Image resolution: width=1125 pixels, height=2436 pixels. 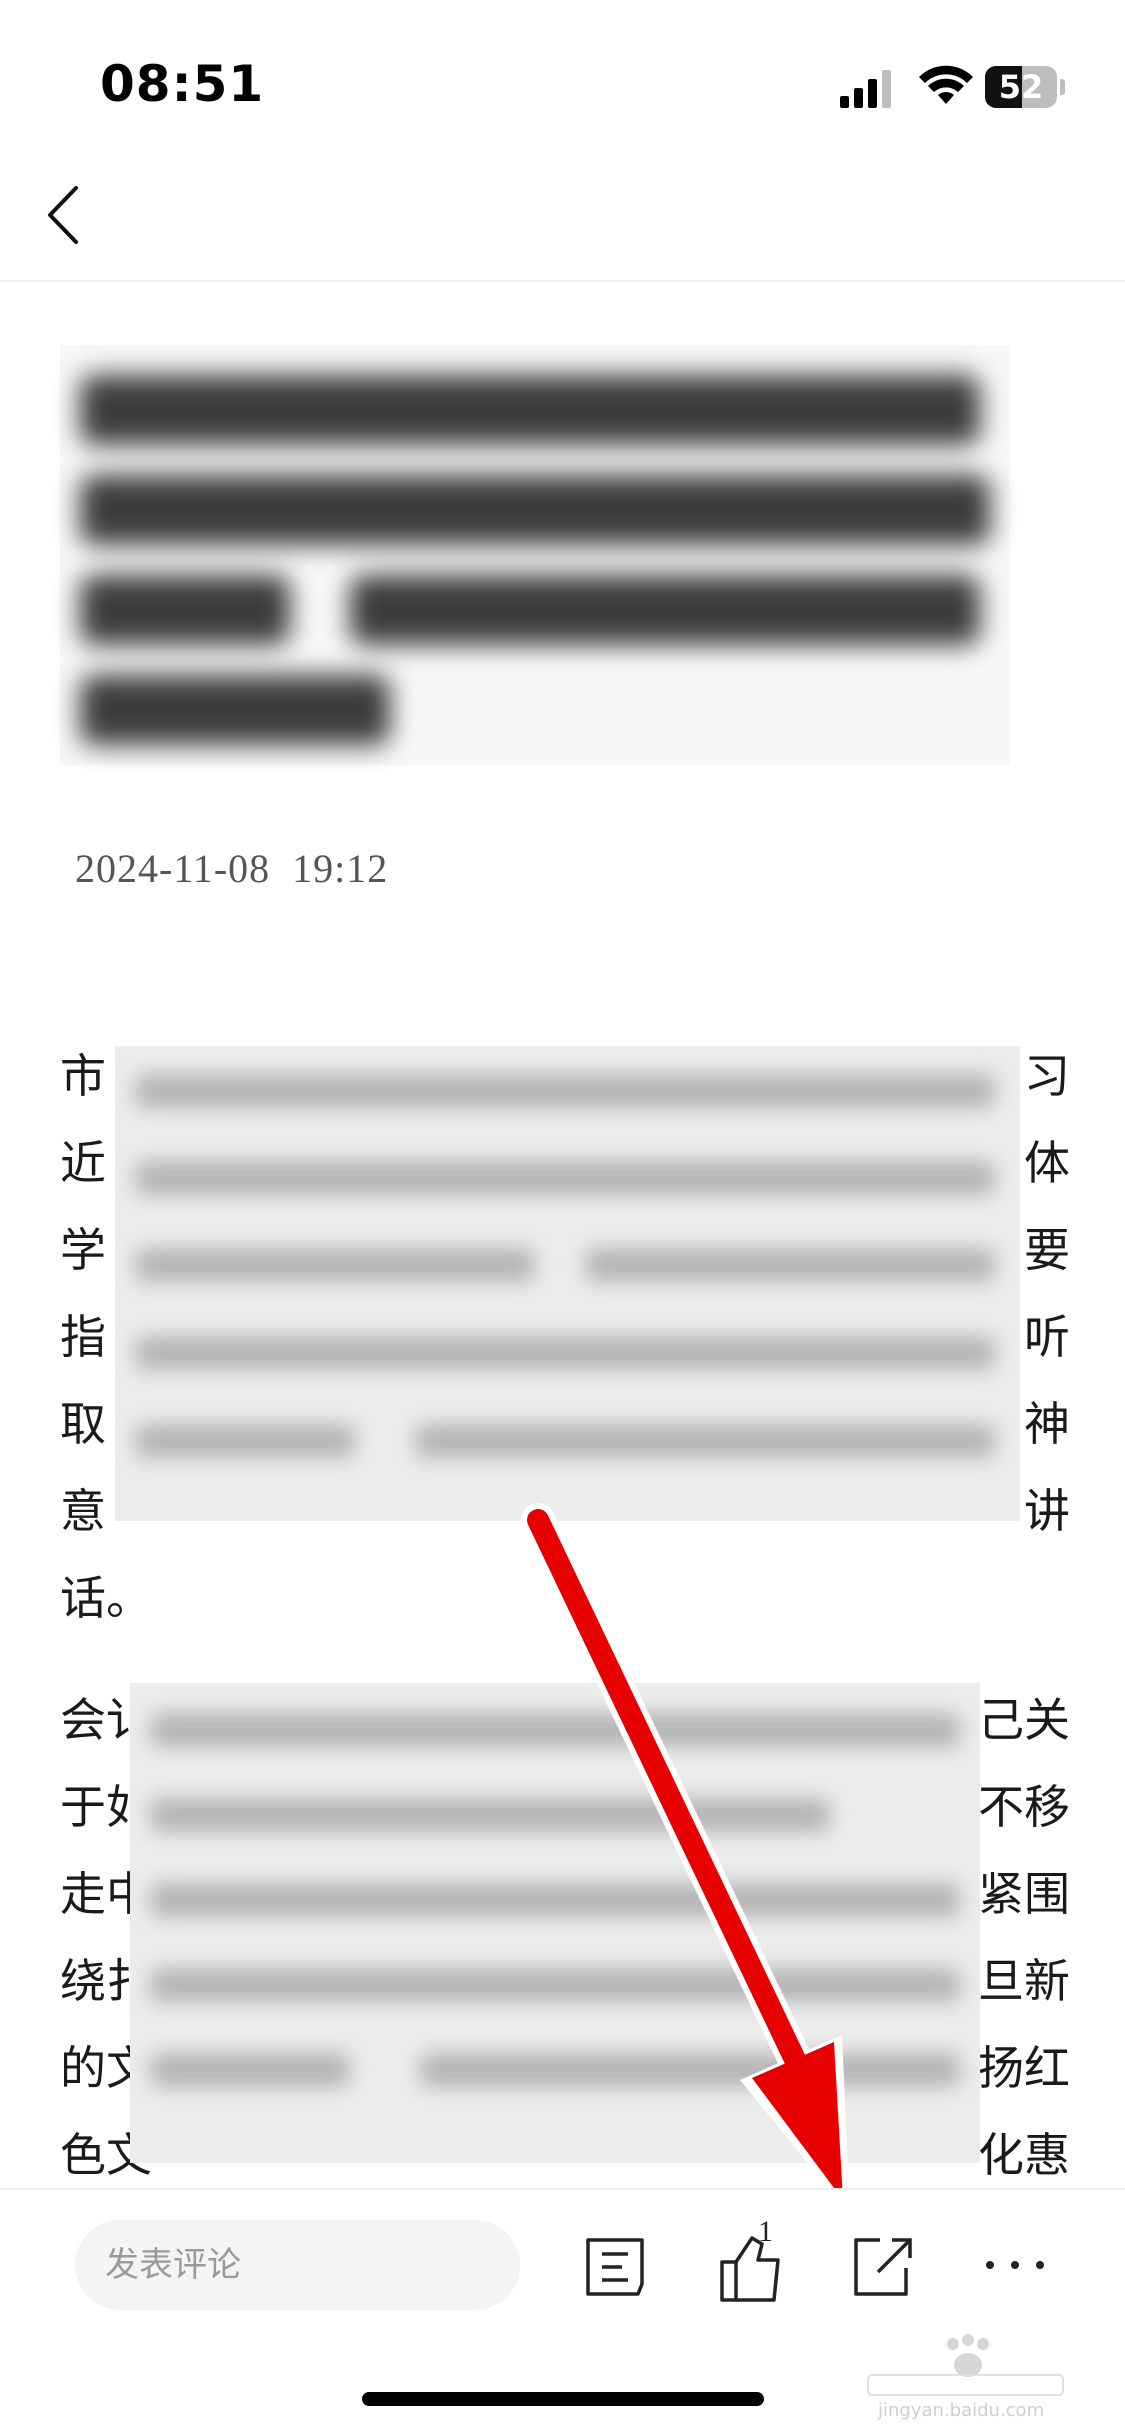 I want to click on line-start-text: 意, so click(x=83, y=1511).